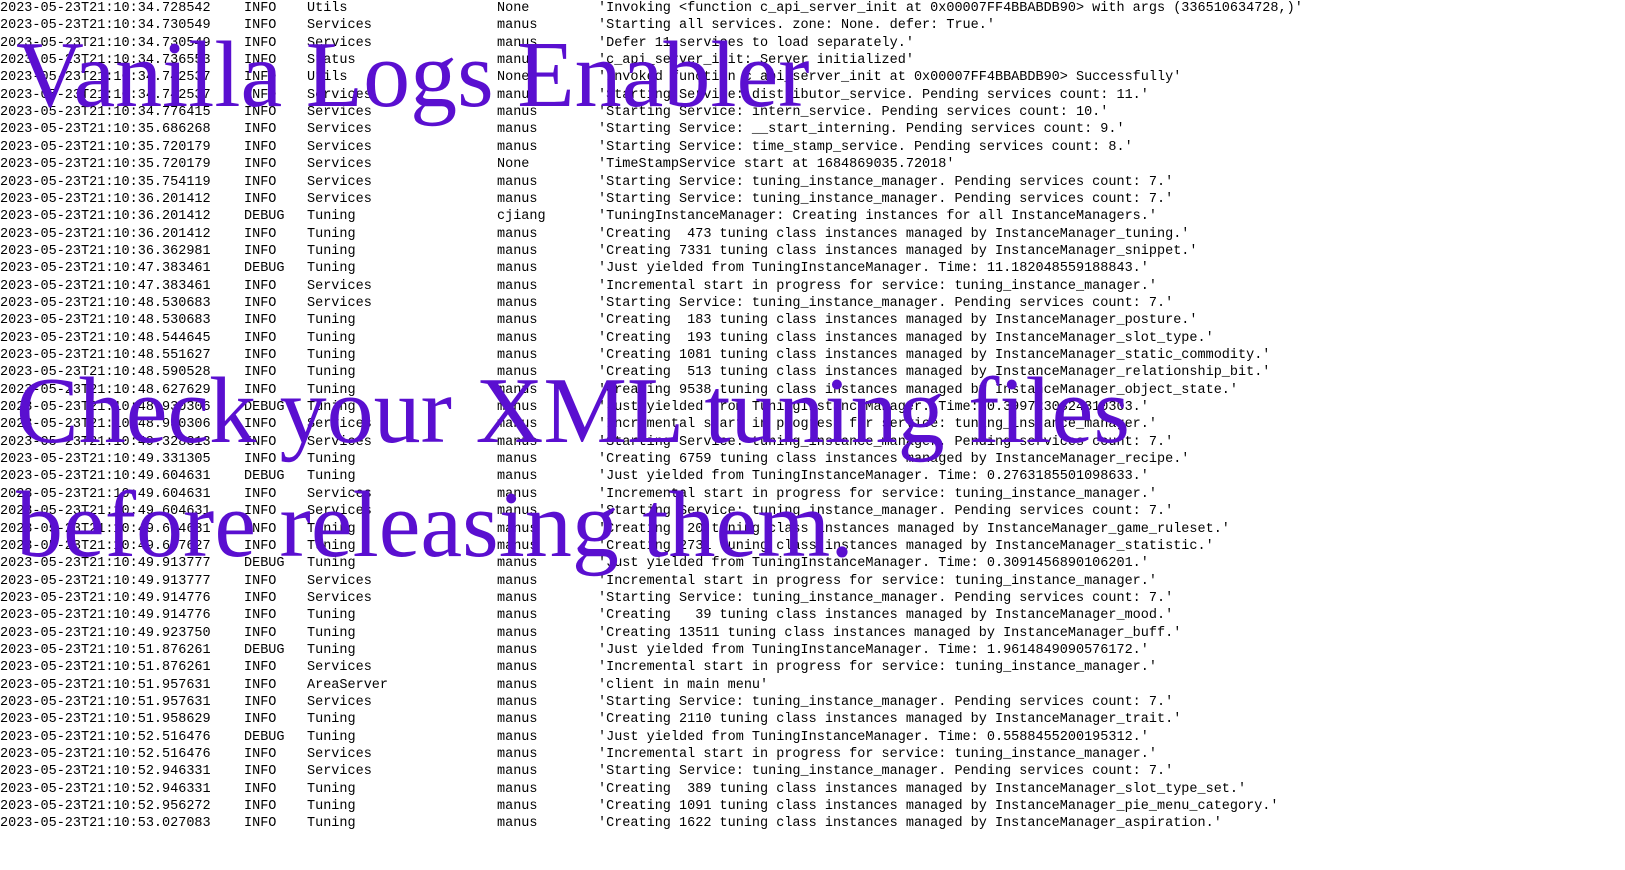 The width and height of the screenshot is (1625, 870). What do you see at coordinates (105, 460) in the screenshot?
I see `log-timestamp: 2023-05-23T21:10:49.331305` at bounding box center [105, 460].